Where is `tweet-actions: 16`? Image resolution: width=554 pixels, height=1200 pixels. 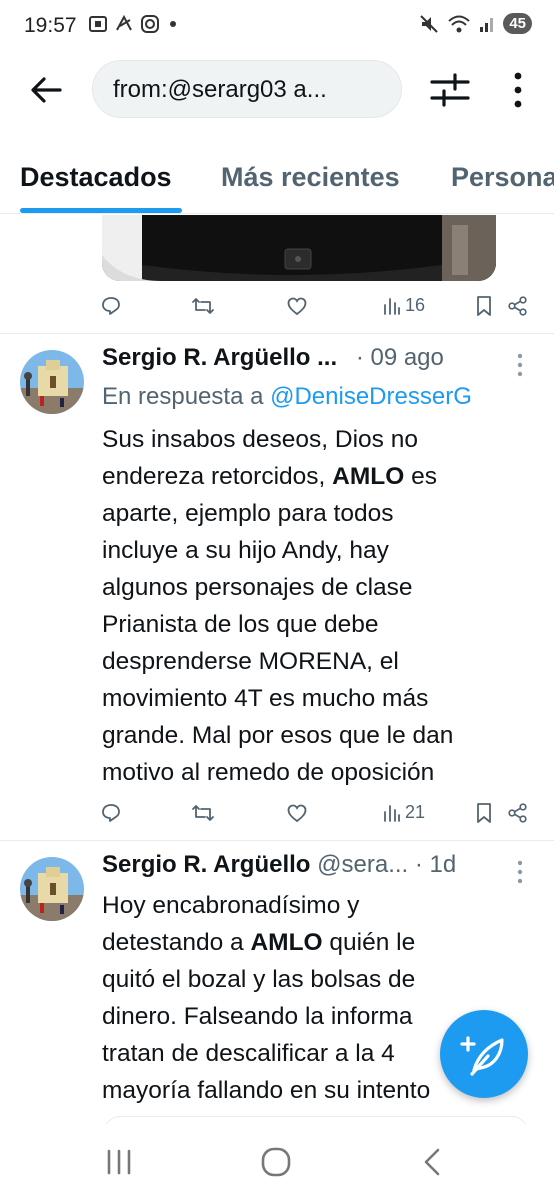
tweet-actions: 16 is located at coordinates (315, 308).